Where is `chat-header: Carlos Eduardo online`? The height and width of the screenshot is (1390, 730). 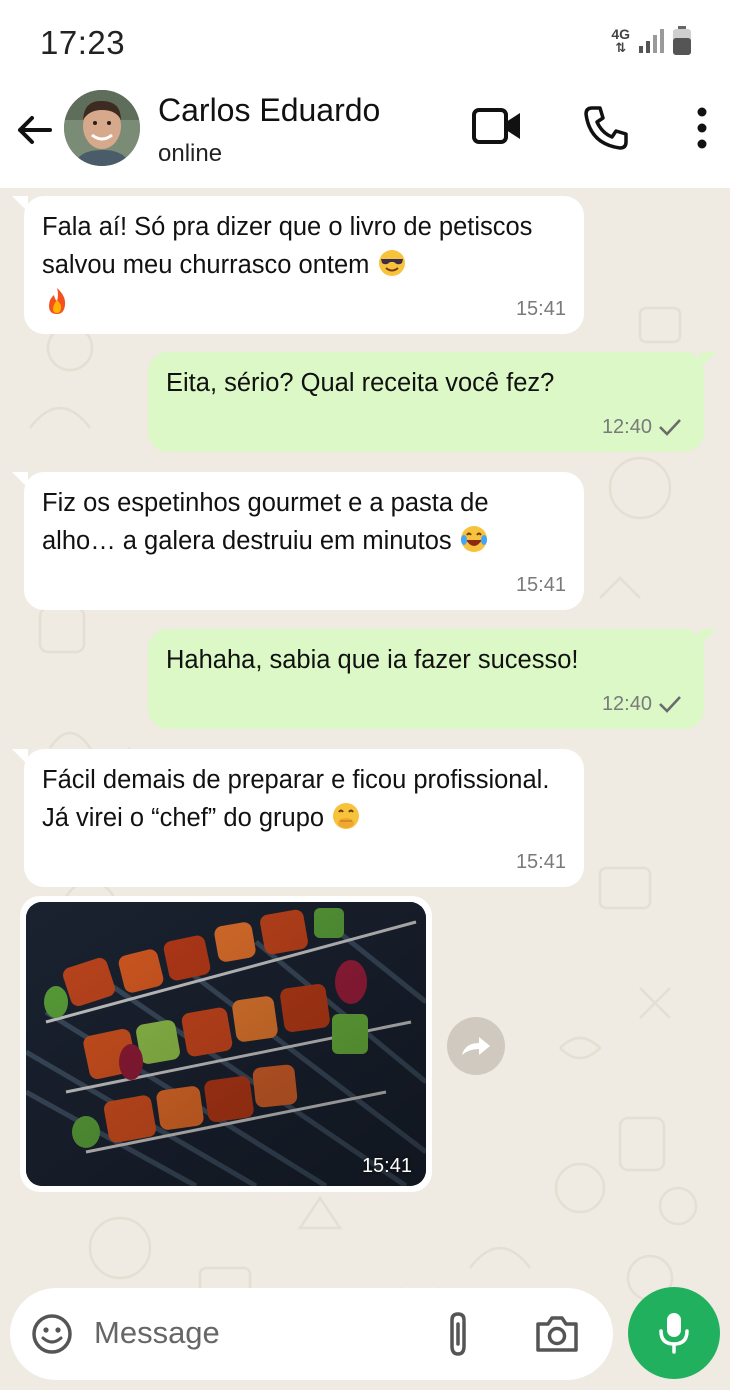
chat-header: Carlos Eduardo online is located at coordinates (365, 136).